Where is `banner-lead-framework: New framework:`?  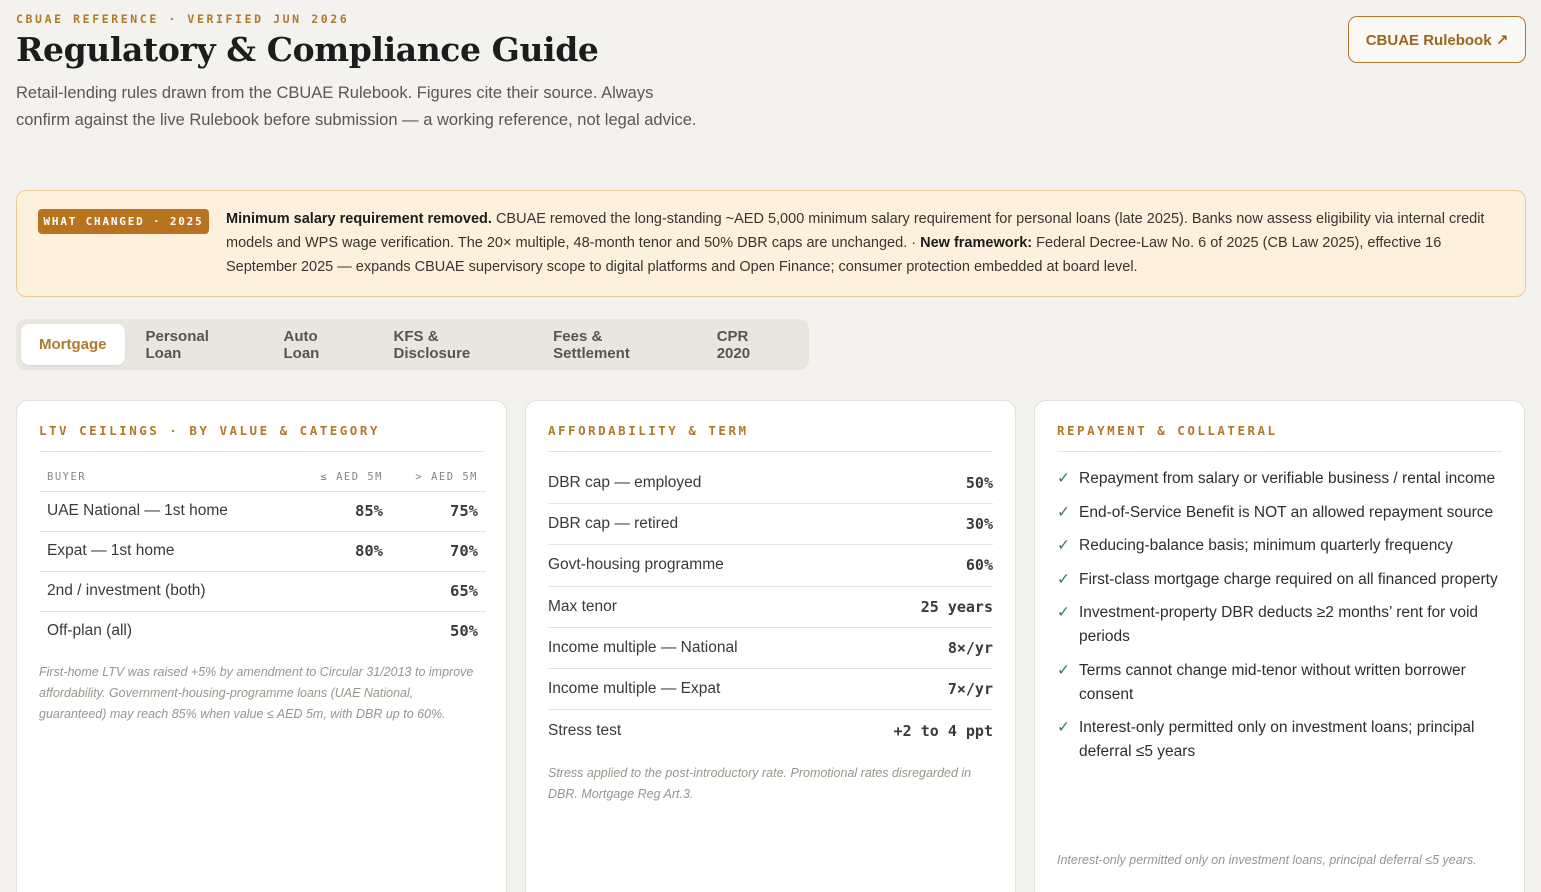 banner-lead-framework: New framework: is located at coordinates (976, 243).